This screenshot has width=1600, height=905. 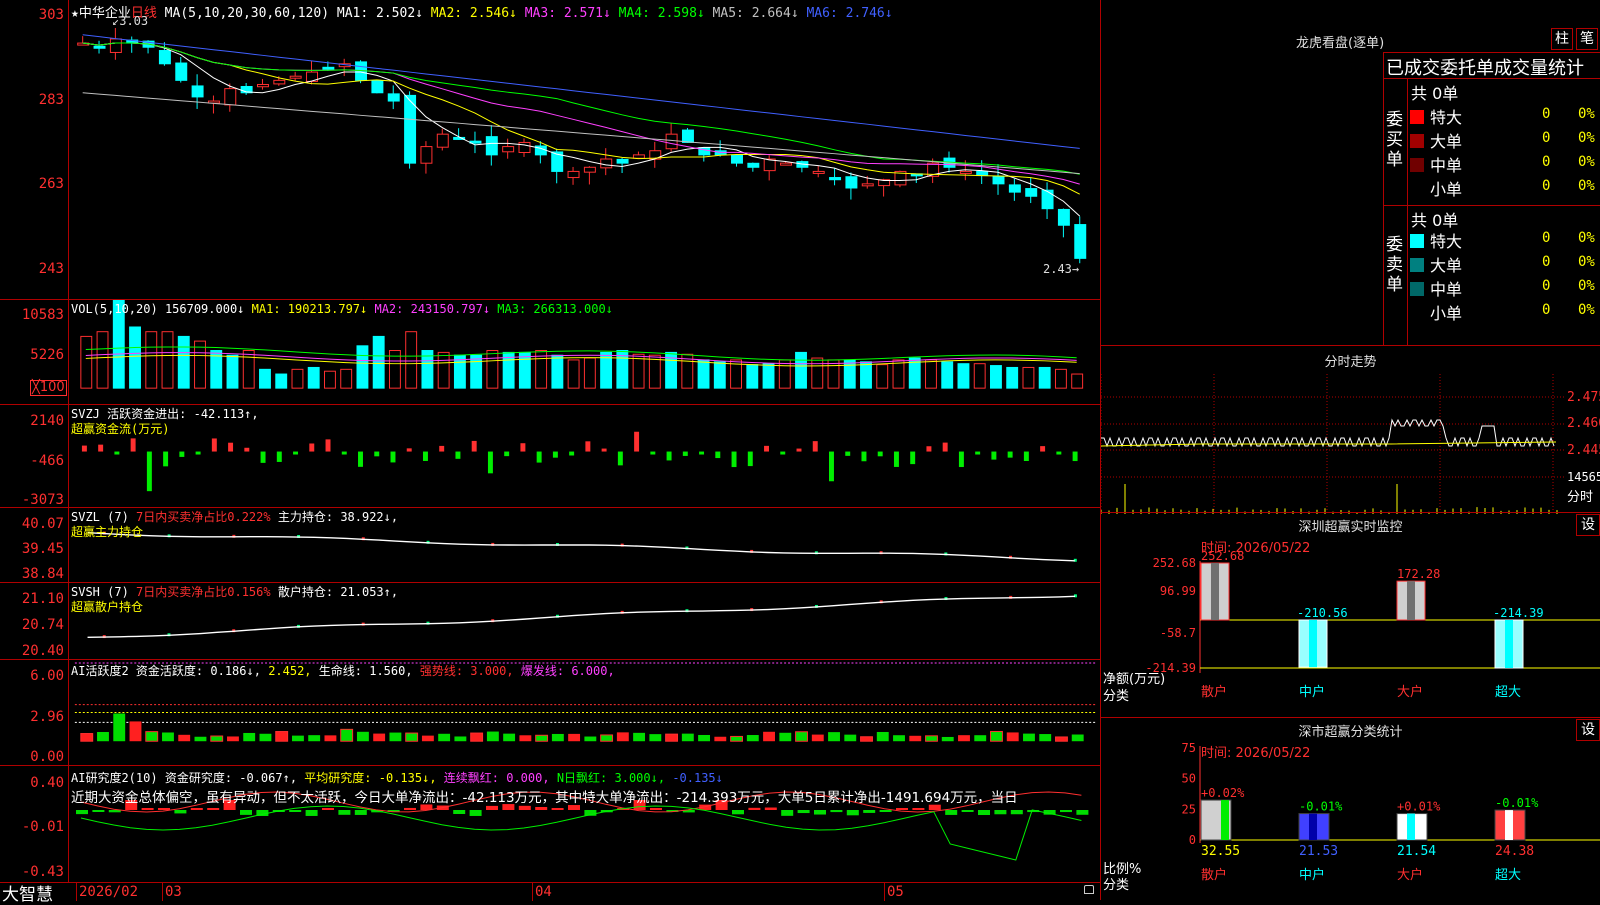 What do you see at coordinates (1587, 39) in the screenshot?
I see `tick-view-button: 笔` at bounding box center [1587, 39].